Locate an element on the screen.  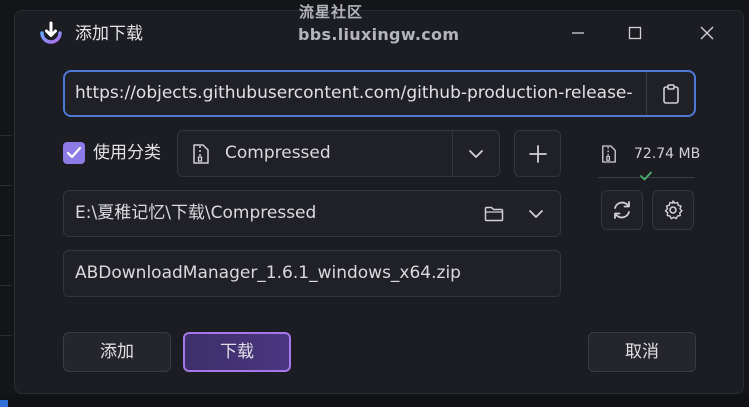
minimize-button is located at coordinates (578, 33).